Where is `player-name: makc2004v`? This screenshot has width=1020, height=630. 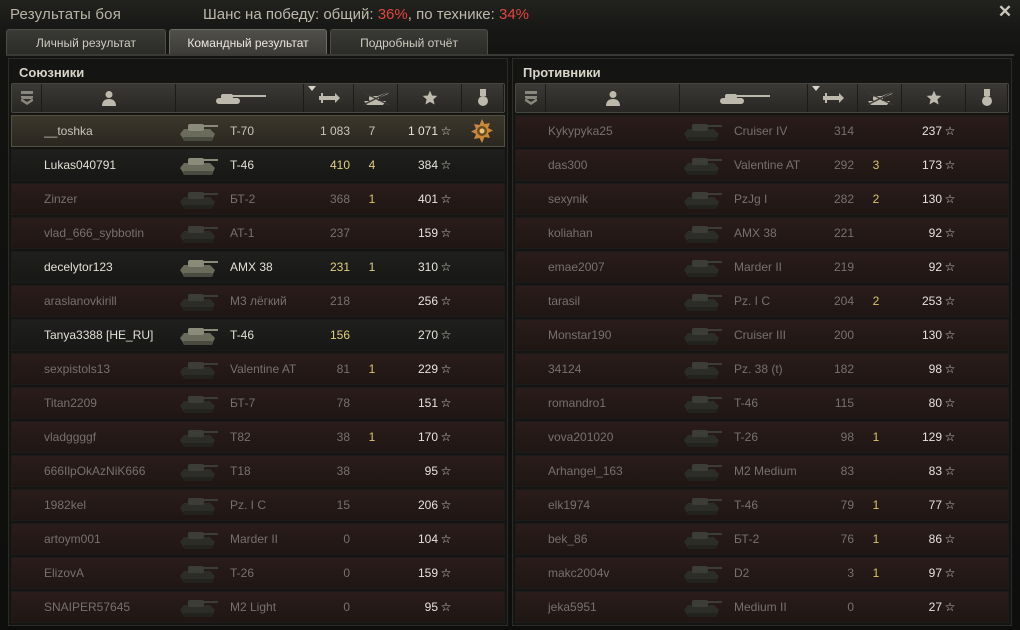 player-name: makc2004v is located at coordinates (579, 573).